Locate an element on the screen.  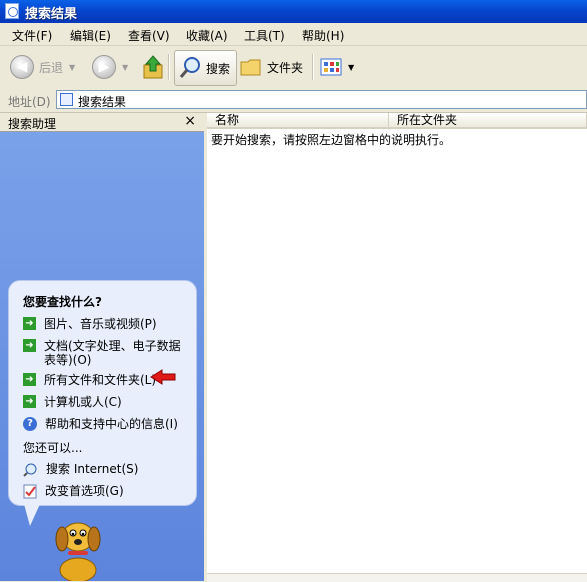
forward-button: ▶ ▼ is located at coordinates (110, 67).